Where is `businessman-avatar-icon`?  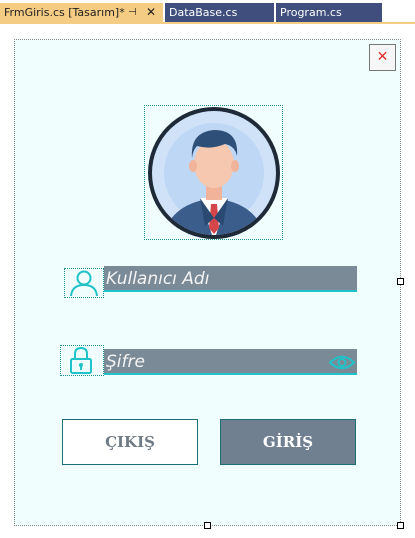
businessman-avatar-icon is located at coordinates (214, 173).